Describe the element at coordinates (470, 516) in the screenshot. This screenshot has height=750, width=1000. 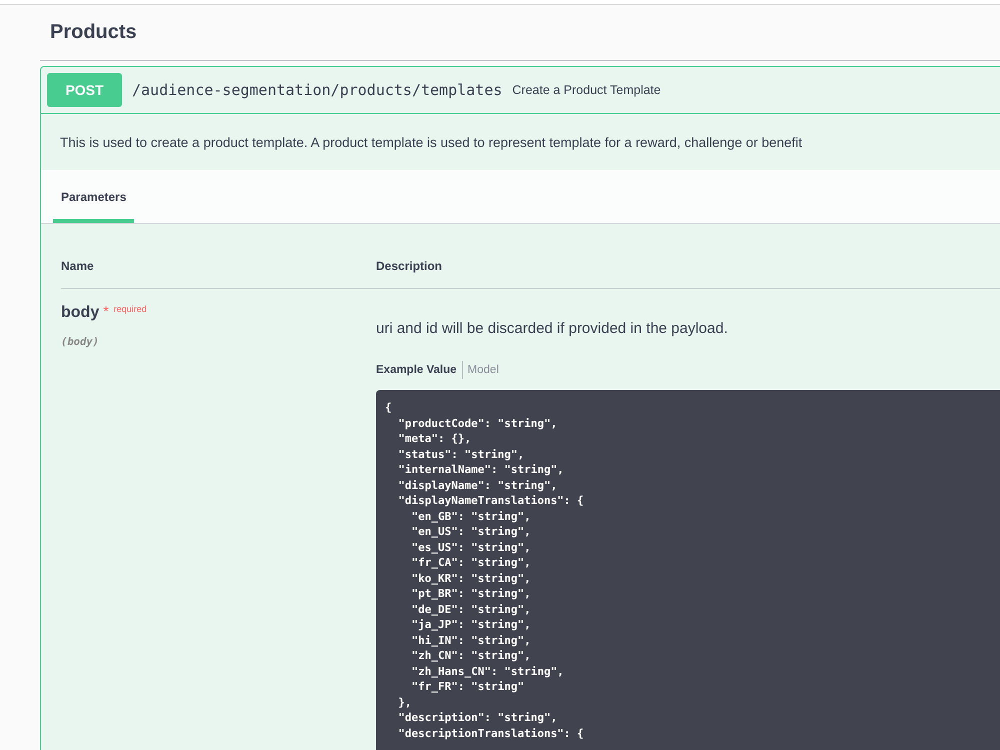
I see `code-line: "en_GB": "string",` at that location.